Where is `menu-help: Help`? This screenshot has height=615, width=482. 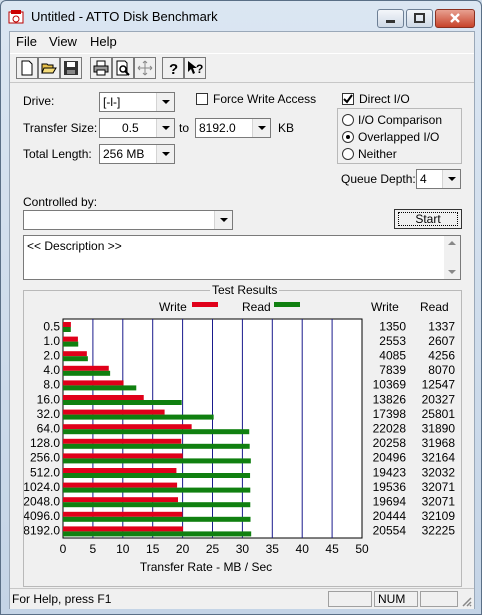
menu-help: Help is located at coordinates (103, 41).